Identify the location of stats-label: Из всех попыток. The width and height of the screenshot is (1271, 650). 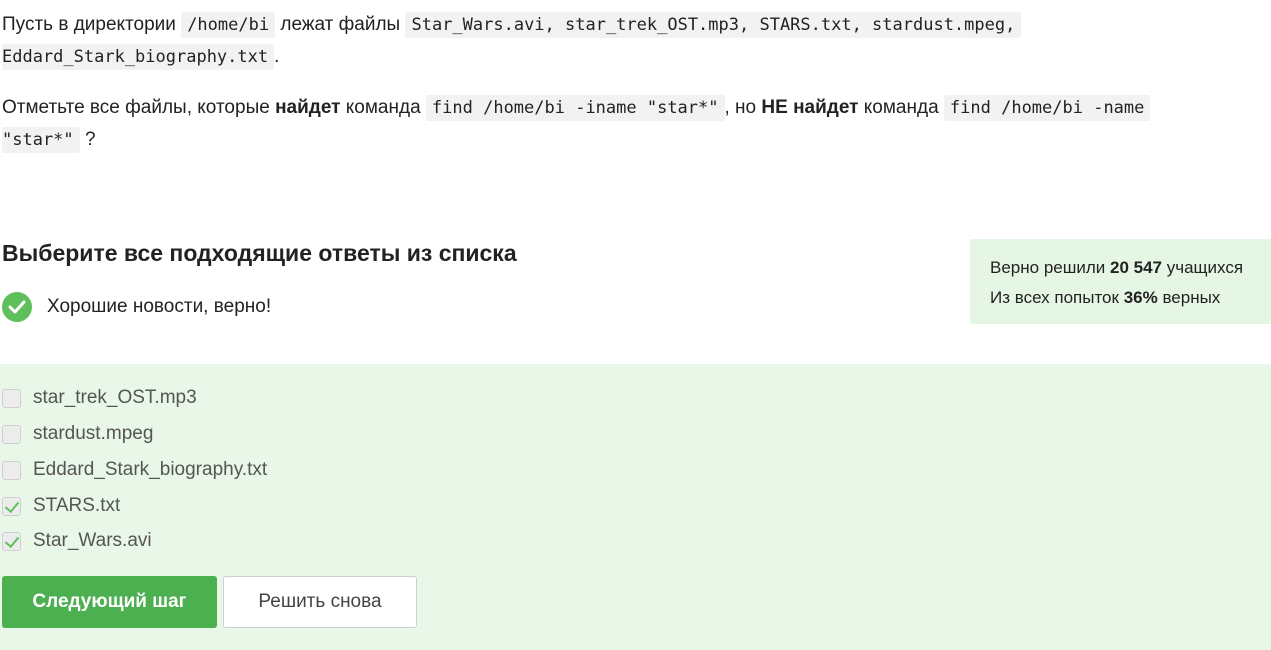
(1054, 297).